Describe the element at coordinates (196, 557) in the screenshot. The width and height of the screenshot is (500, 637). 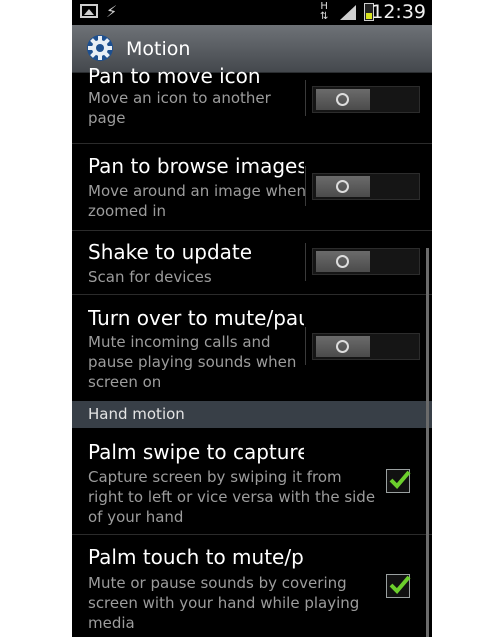
I see `list-item-title: Palm touch to mute/pause` at that location.